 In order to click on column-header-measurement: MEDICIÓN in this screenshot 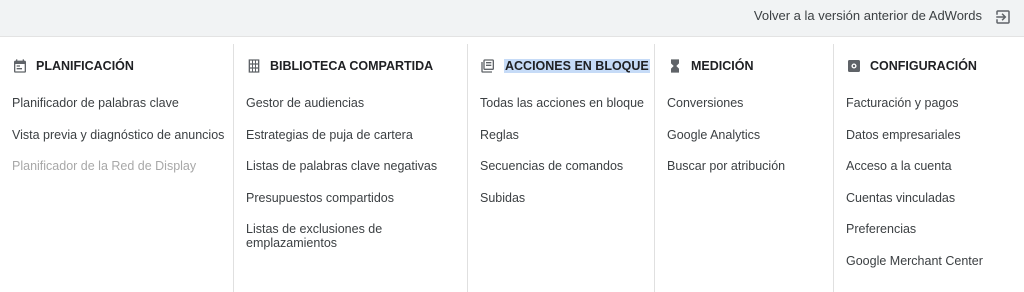, I will do `click(710, 66)`.